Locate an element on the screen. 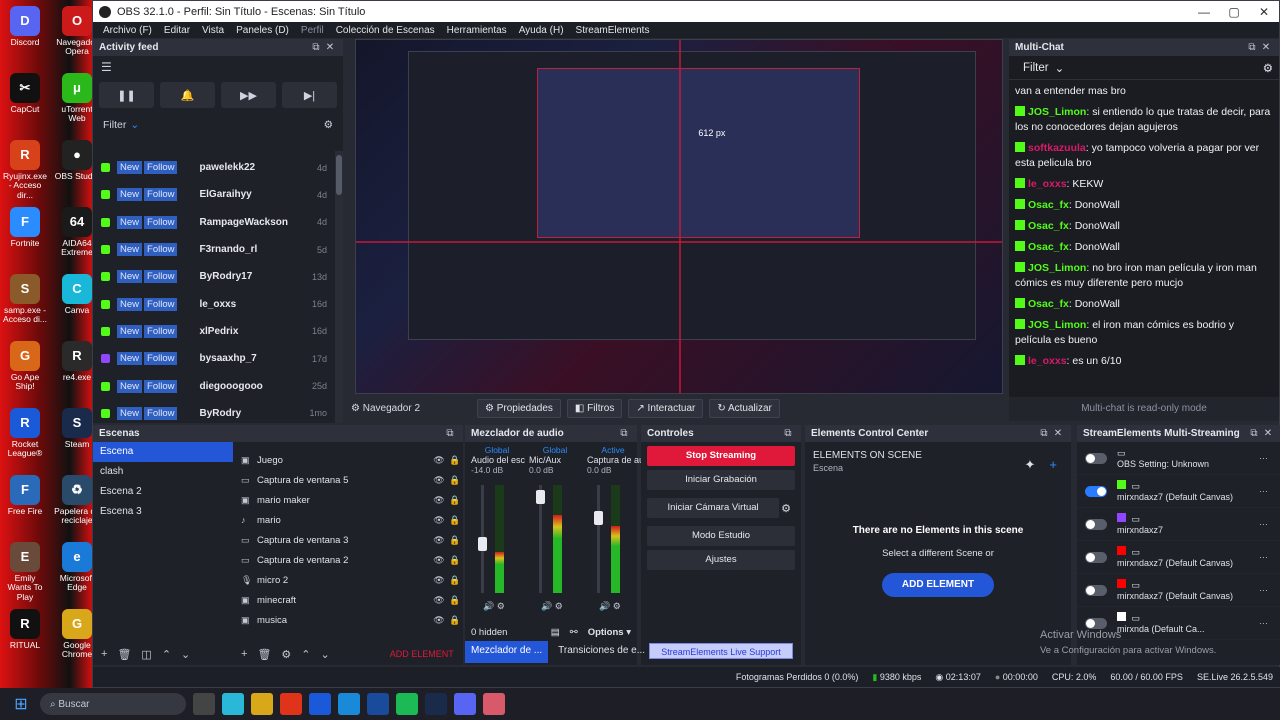 This screenshot has width=1280, height=720. activity-scrollbar is located at coordinates (339, 287).